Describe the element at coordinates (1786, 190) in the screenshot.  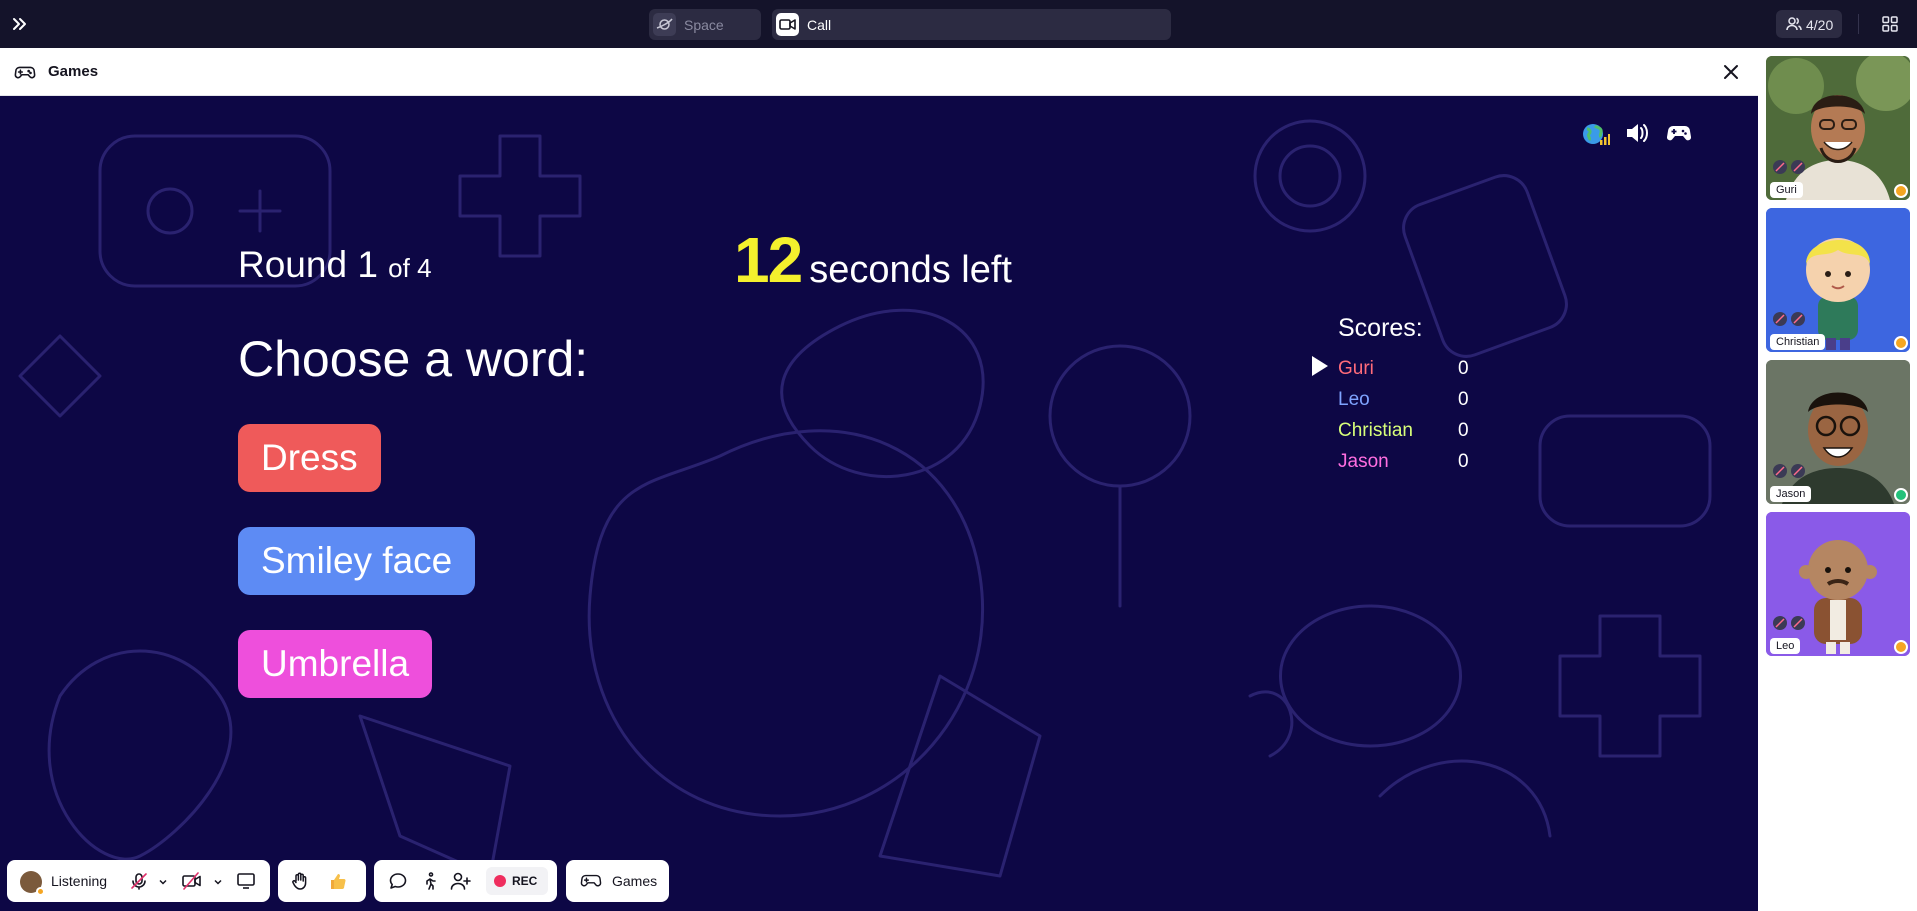
I see `participant-name: Guri` at that location.